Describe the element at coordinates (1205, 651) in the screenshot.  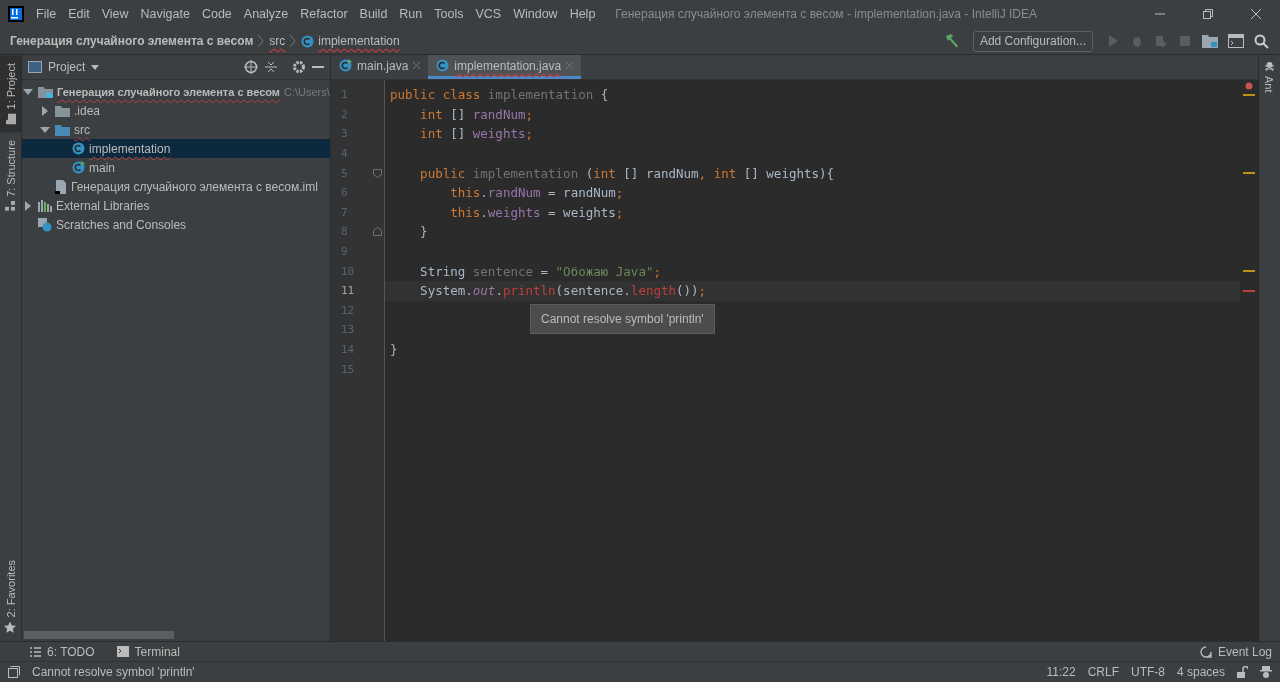
I see `speech-bubble-icon` at that location.